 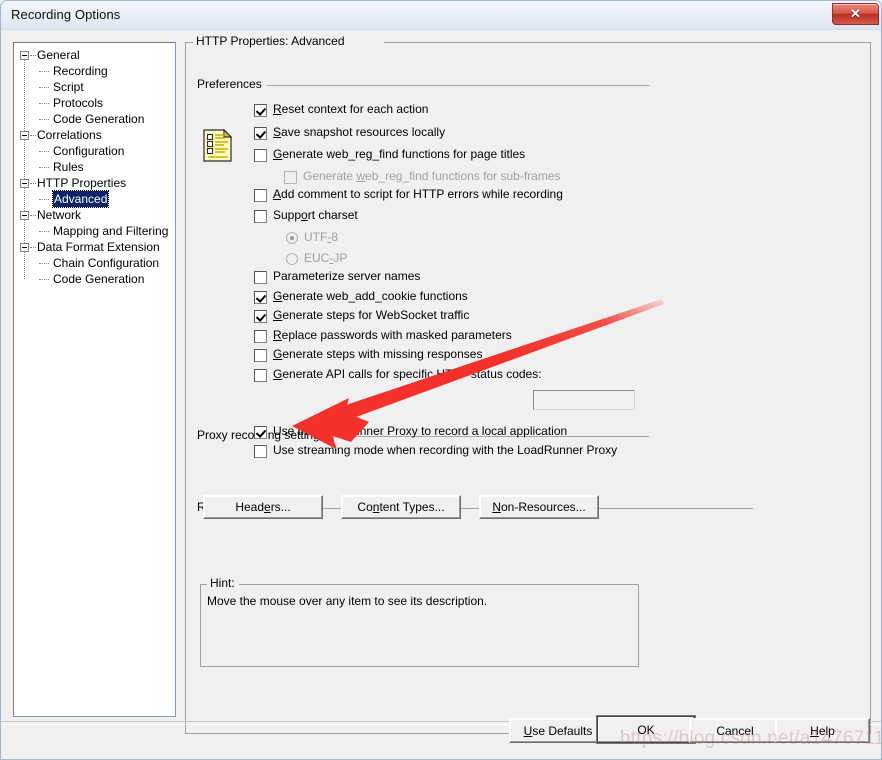 What do you see at coordinates (371, 315) in the screenshot?
I see `option-label: Generate steps for WebSocket traffic` at bounding box center [371, 315].